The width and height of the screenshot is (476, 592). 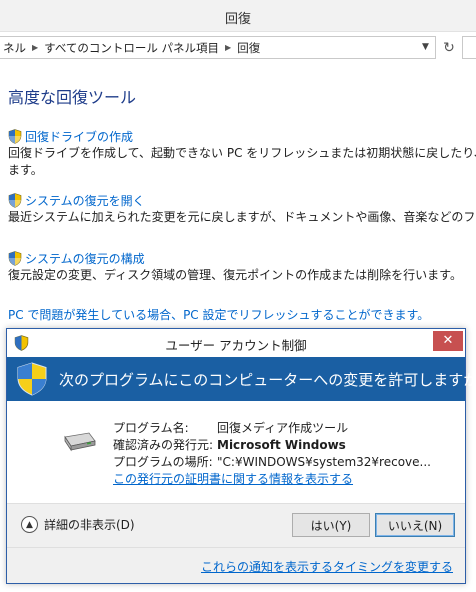 What do you see at coordinates (85, 258) in the screenshot?
I see `configure-system-restore-label: システムの復元の構成` at bounding box center [85, 258].